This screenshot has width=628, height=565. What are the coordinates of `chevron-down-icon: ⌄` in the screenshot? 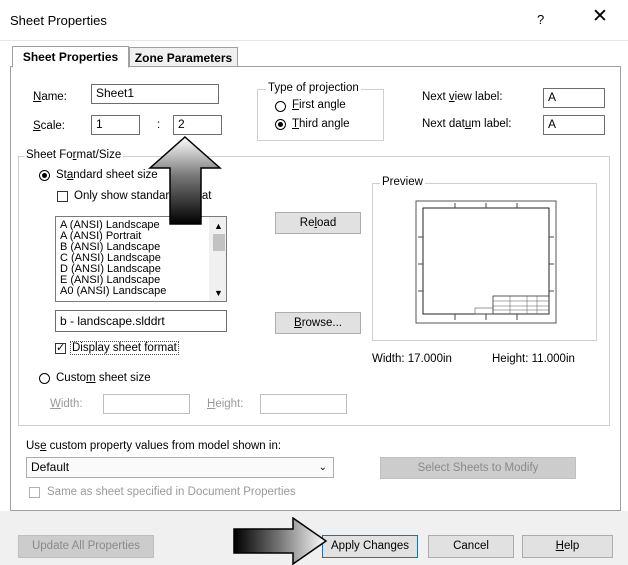 It's located at (322, 467).